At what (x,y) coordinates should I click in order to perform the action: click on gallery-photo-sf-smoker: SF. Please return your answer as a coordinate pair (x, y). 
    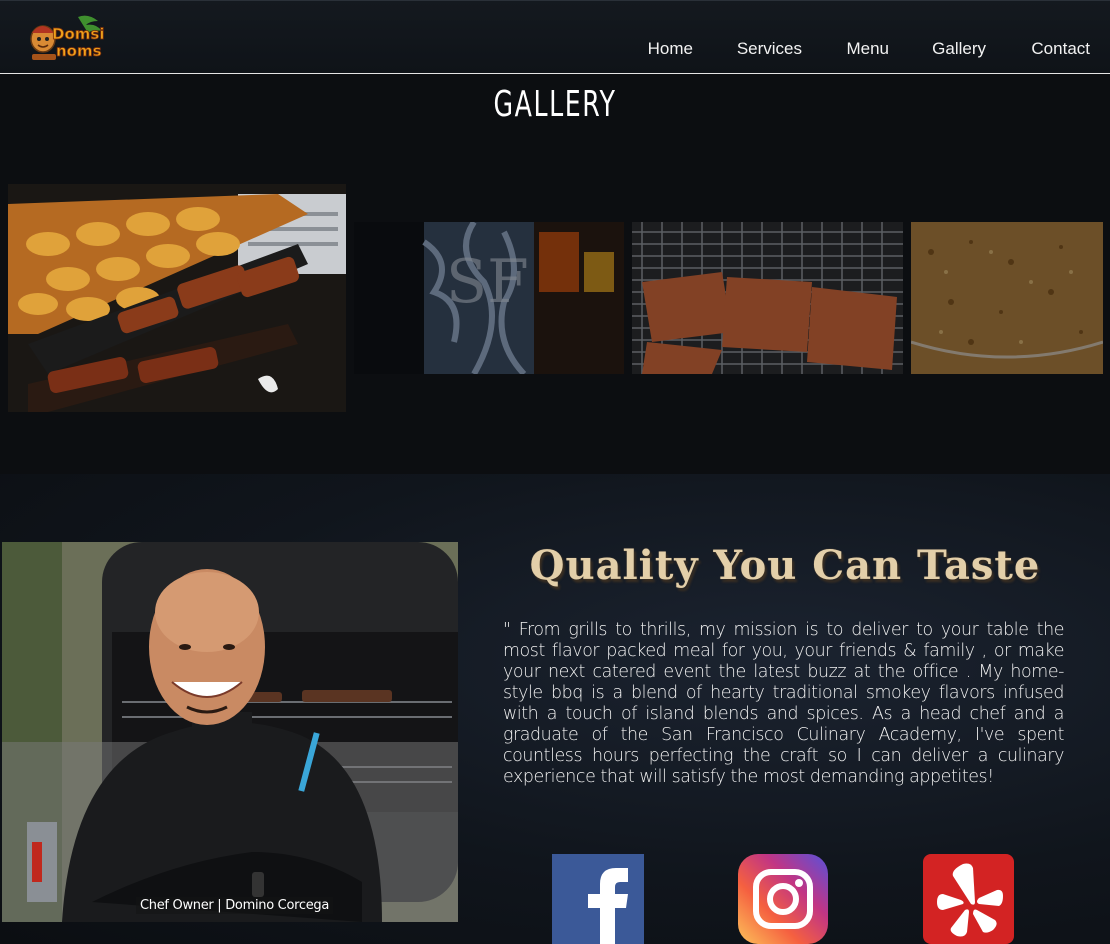
    Looking at the image, I should click on (489, 298).